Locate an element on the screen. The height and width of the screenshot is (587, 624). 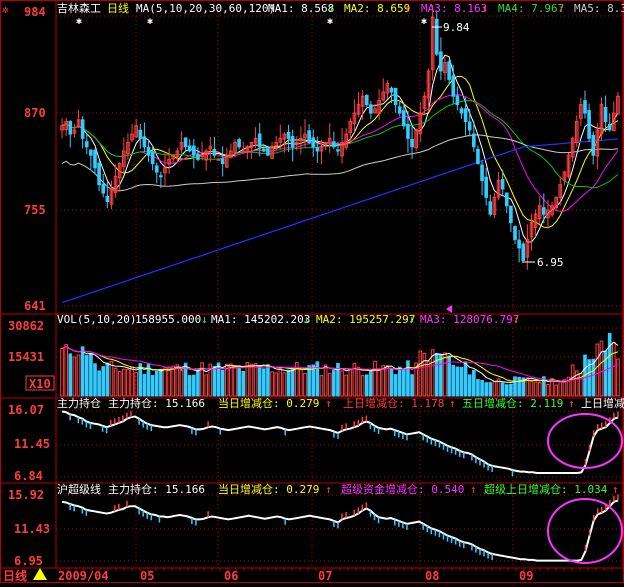
gear-icon: ✲ is located at coordinates (5, 9).